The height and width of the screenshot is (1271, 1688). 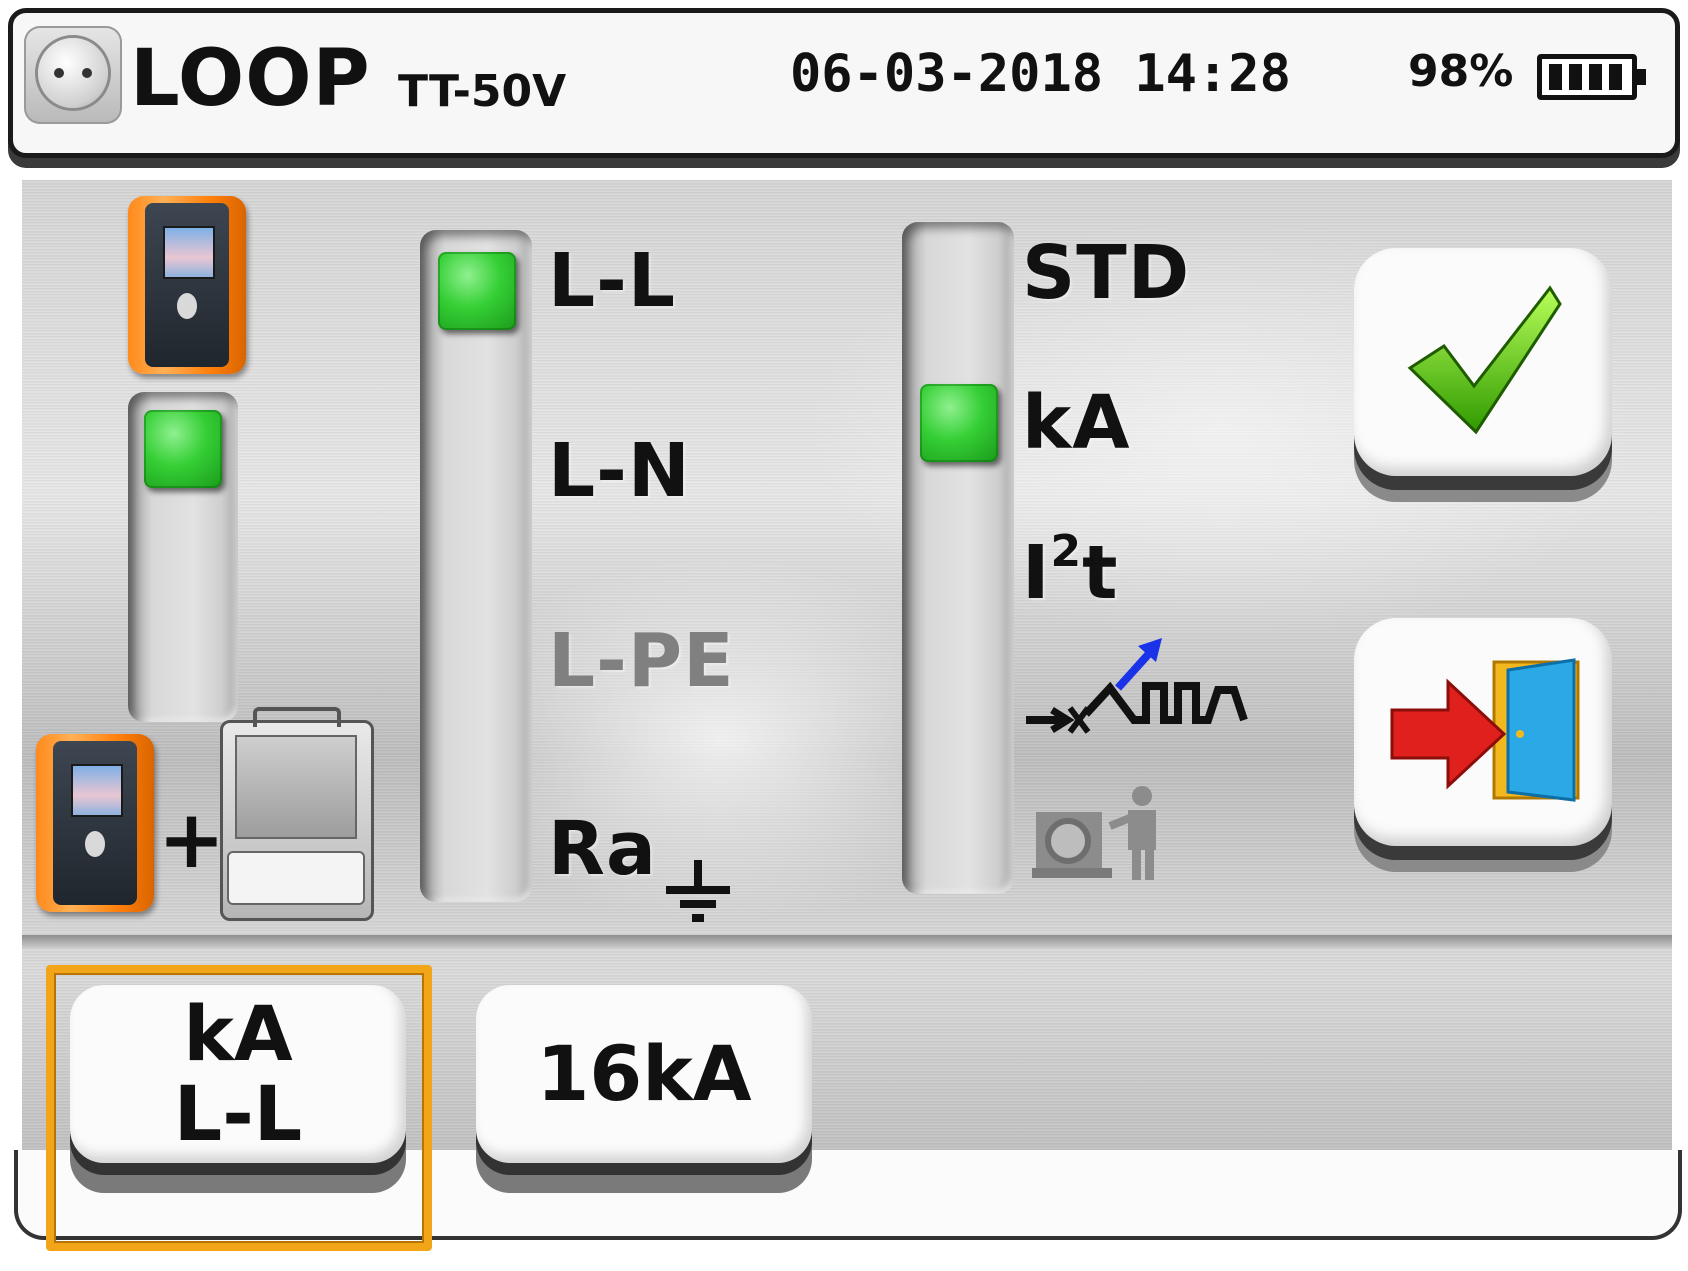 What do you see at coordinates (476, 566) in the screenshot?
I see `loop-type-slider-track` at bounding box center [476, 566].